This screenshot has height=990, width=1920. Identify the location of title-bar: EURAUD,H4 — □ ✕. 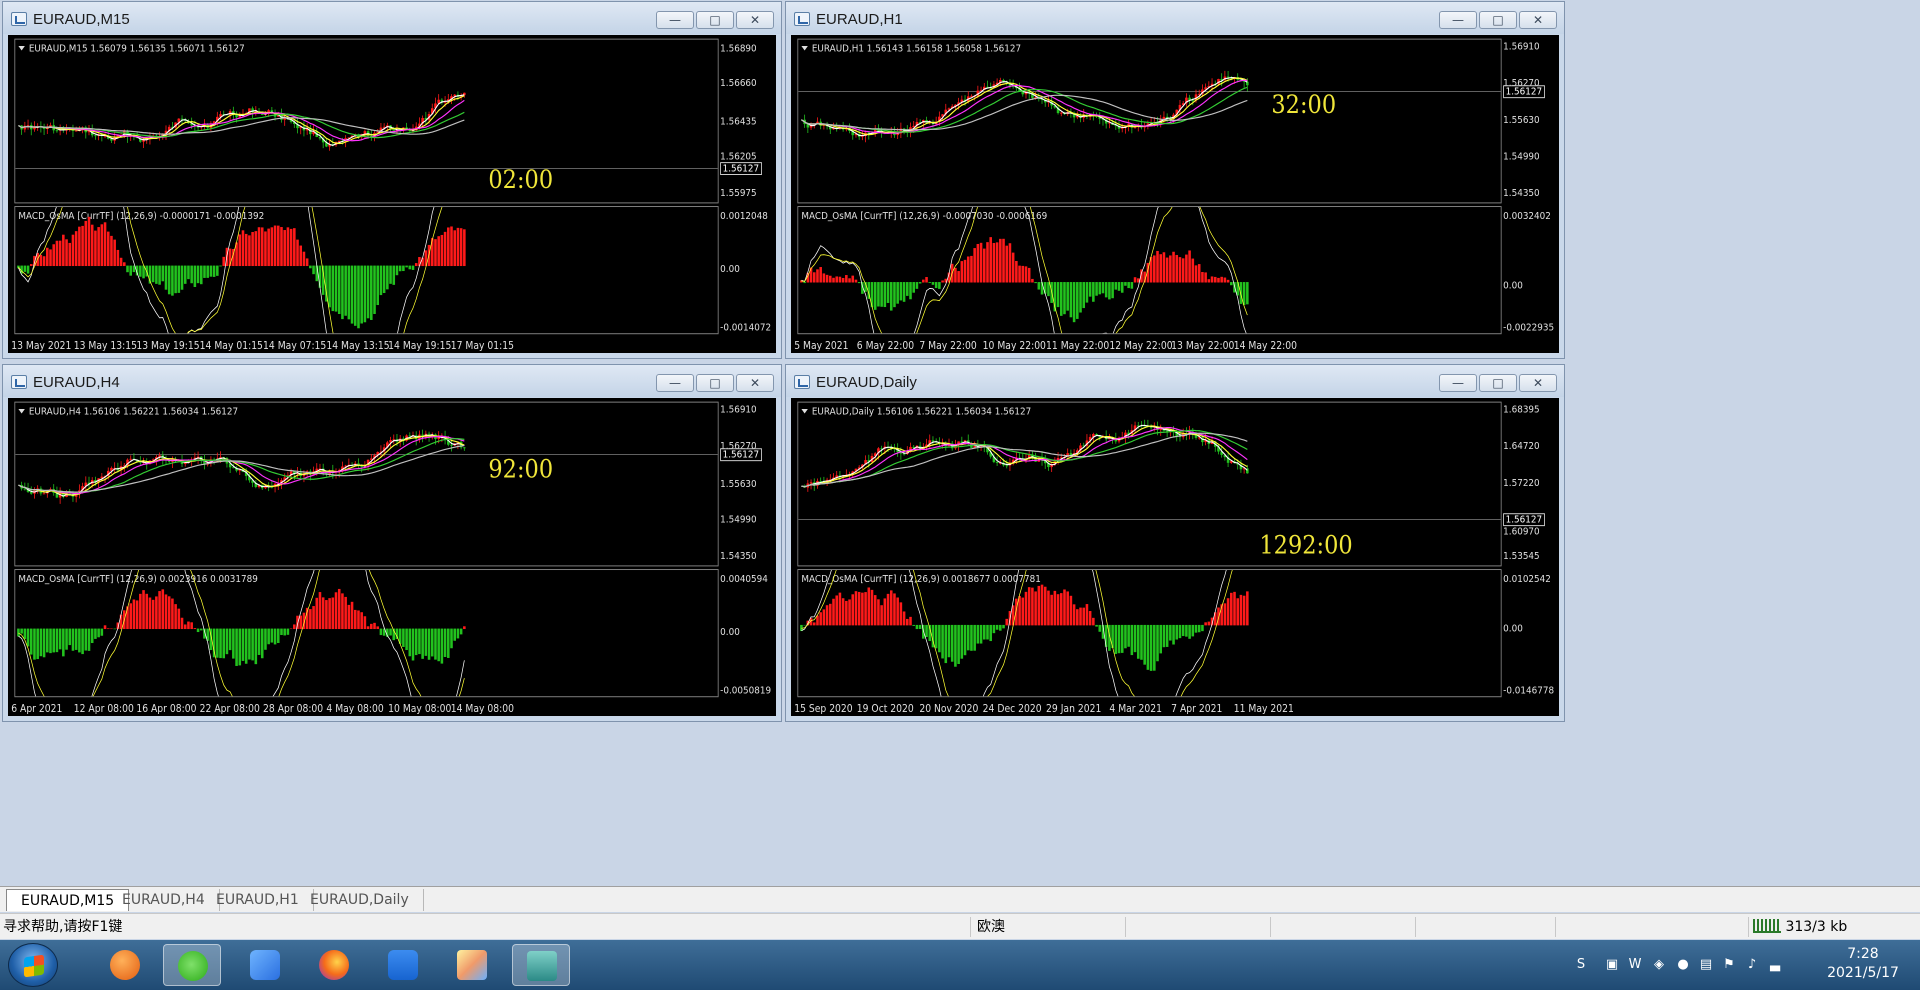
(392, 381).